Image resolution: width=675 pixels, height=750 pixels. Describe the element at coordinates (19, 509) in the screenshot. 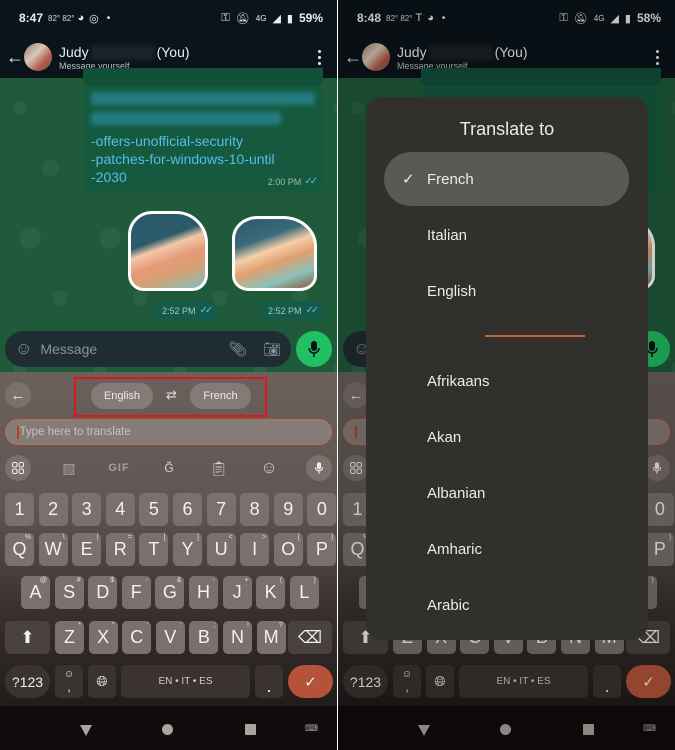

I see `key-1: 1` at that location.